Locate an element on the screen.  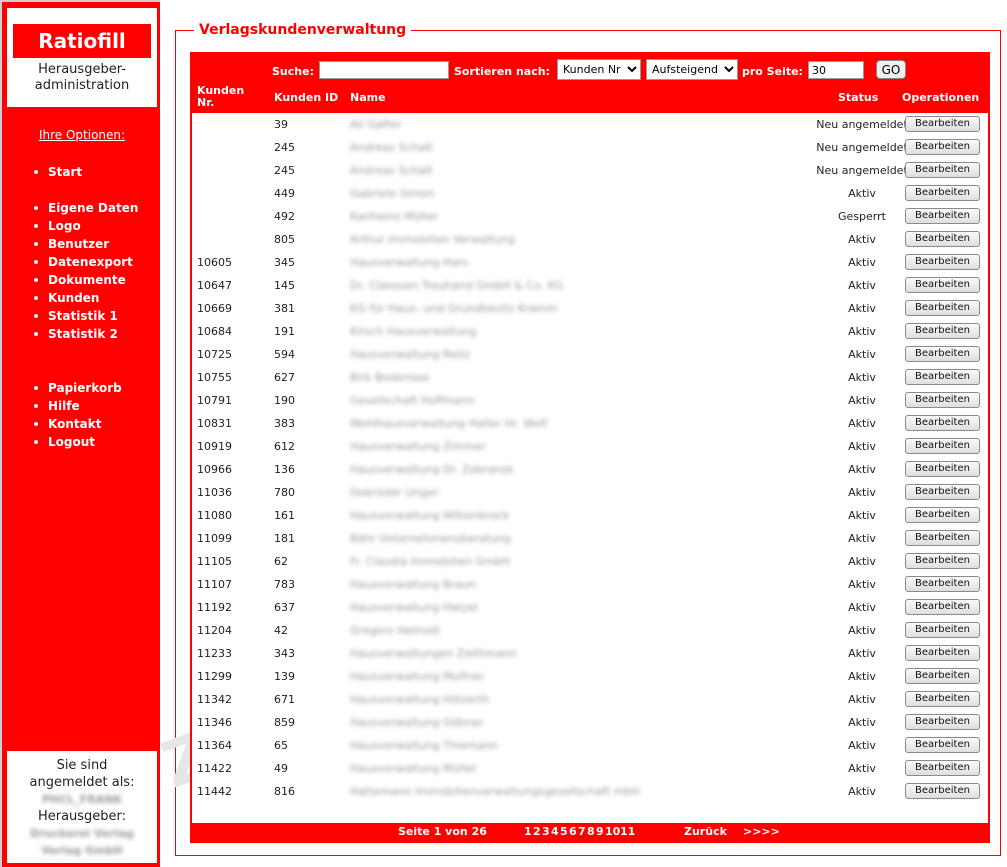
sidebar-item-label: Kunden is located at coordinates (74, 298).